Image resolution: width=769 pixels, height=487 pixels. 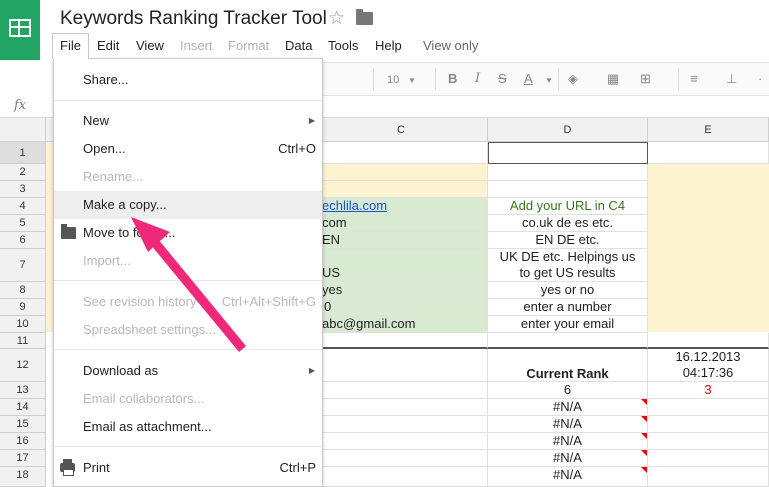 What do you see at coordinates (568, 441) in the screenshot?
I see `cell-d16: #N/A` at bounding box center [568, 441].